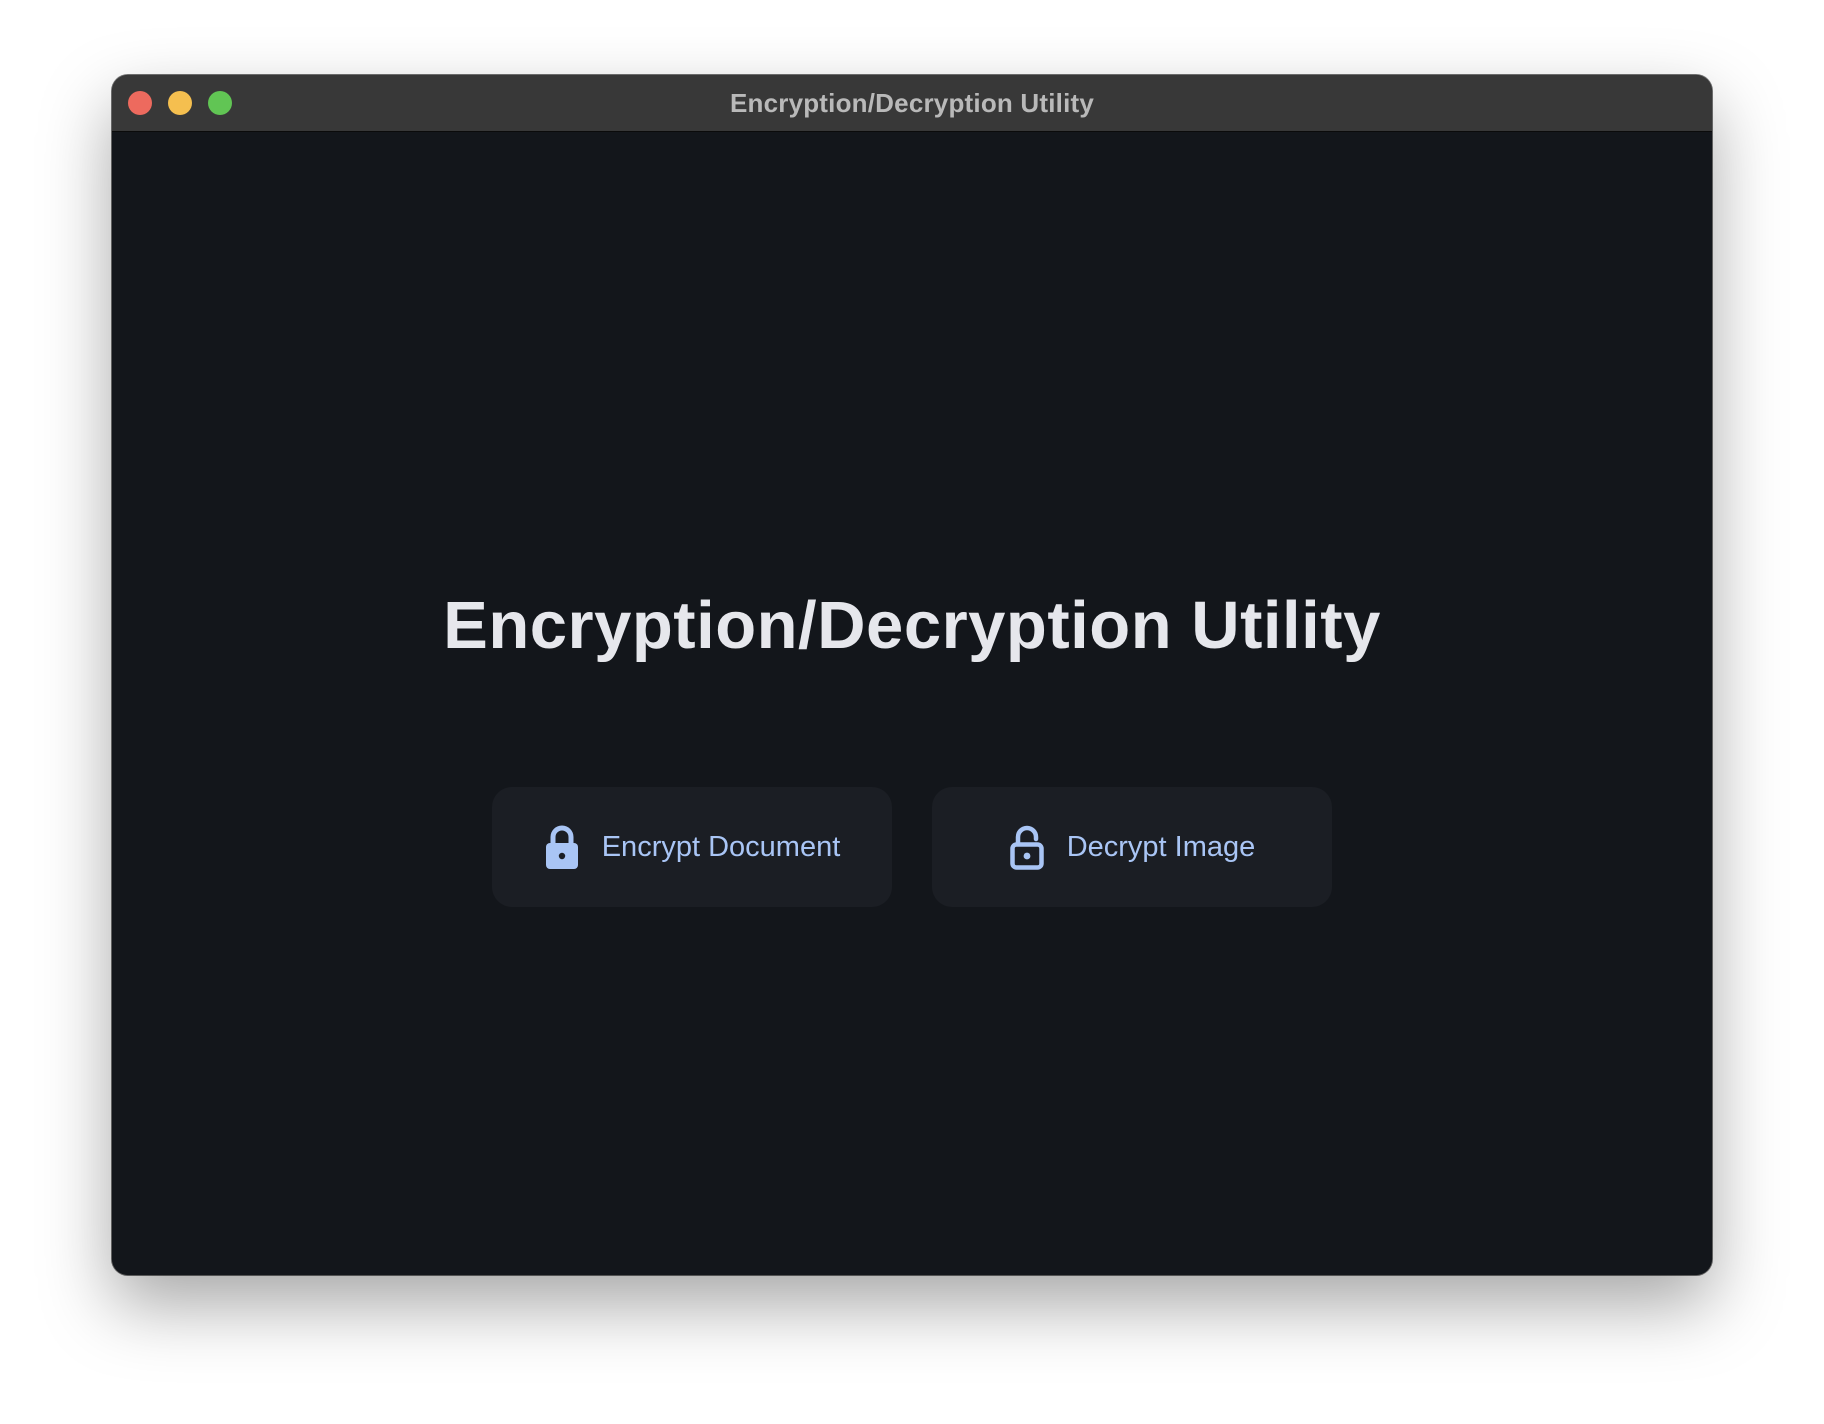 The width and height of the screenshot is (1824, 1424). Describe the element at coordinates (912, 625) in the screenshot. I see `page-title: Encryption/Decryption Utility` at that location.